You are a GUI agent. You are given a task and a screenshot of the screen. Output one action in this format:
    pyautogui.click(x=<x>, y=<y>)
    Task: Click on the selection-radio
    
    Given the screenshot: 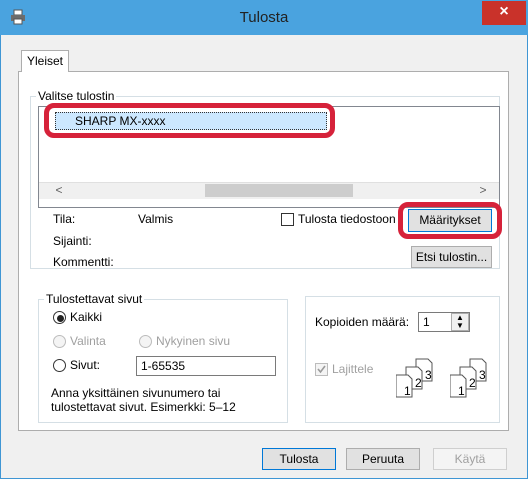 What is the action you would take?
    pyautogui.click(x=59, y=341)
    